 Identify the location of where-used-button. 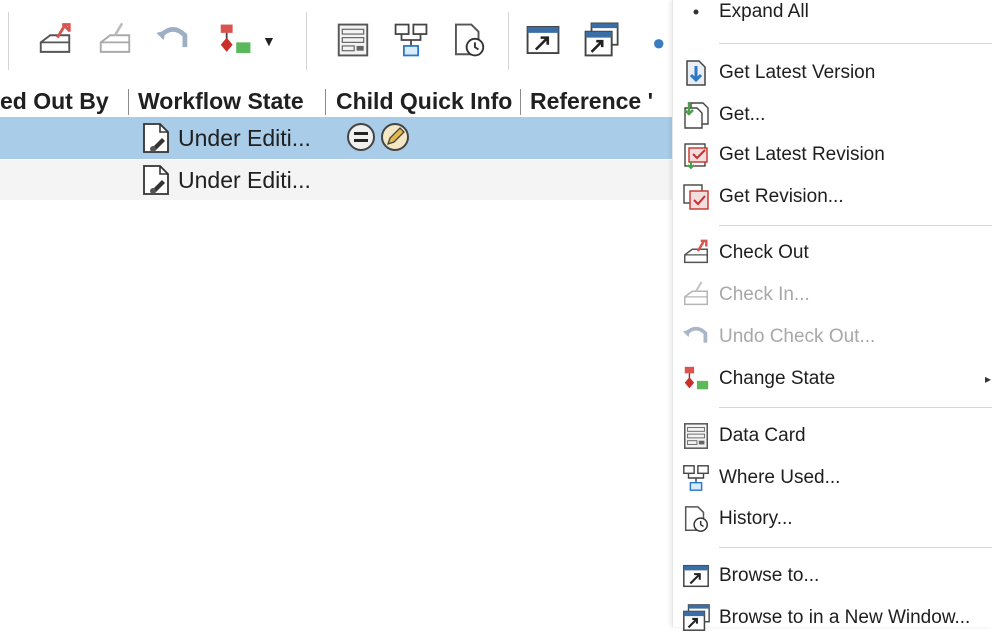
(411, 40).